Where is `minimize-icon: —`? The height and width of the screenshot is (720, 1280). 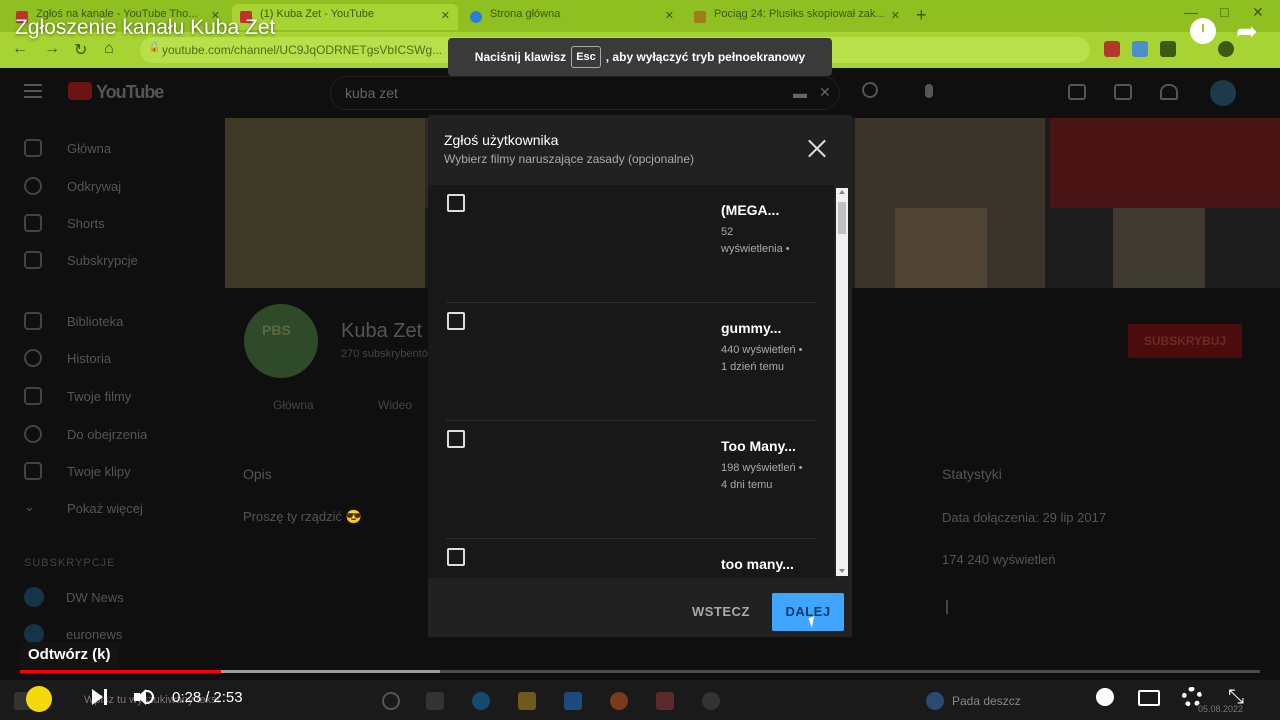 minimize-icon: — is located at coordinates (1191, 12).